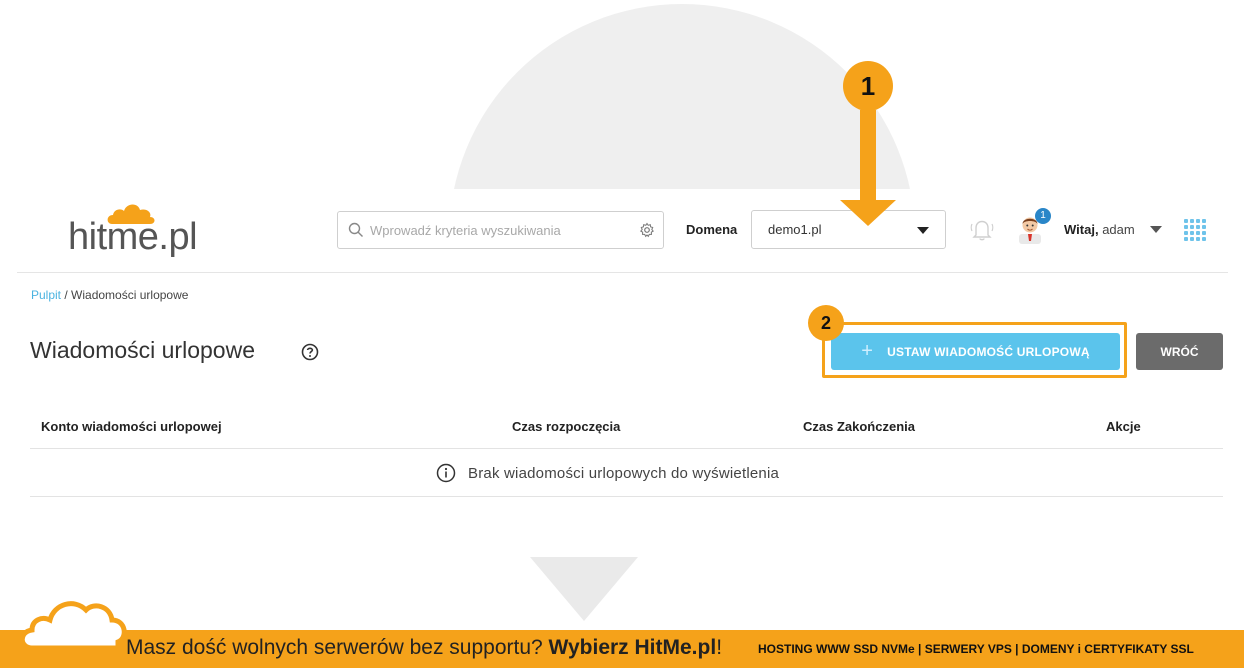 This screenshot has width=1244, height=668. What do you see at coordinates (868, 86) in the screenshot?
I see `step-marker-1: 1` at bounding box center [868, 86].